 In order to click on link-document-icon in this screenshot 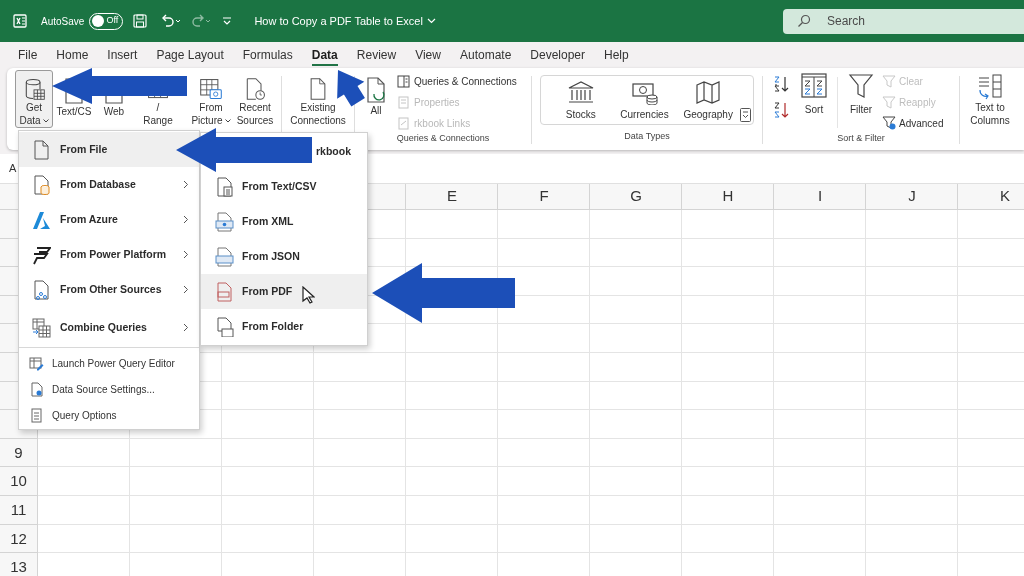, I will do `click(403, 123)`.